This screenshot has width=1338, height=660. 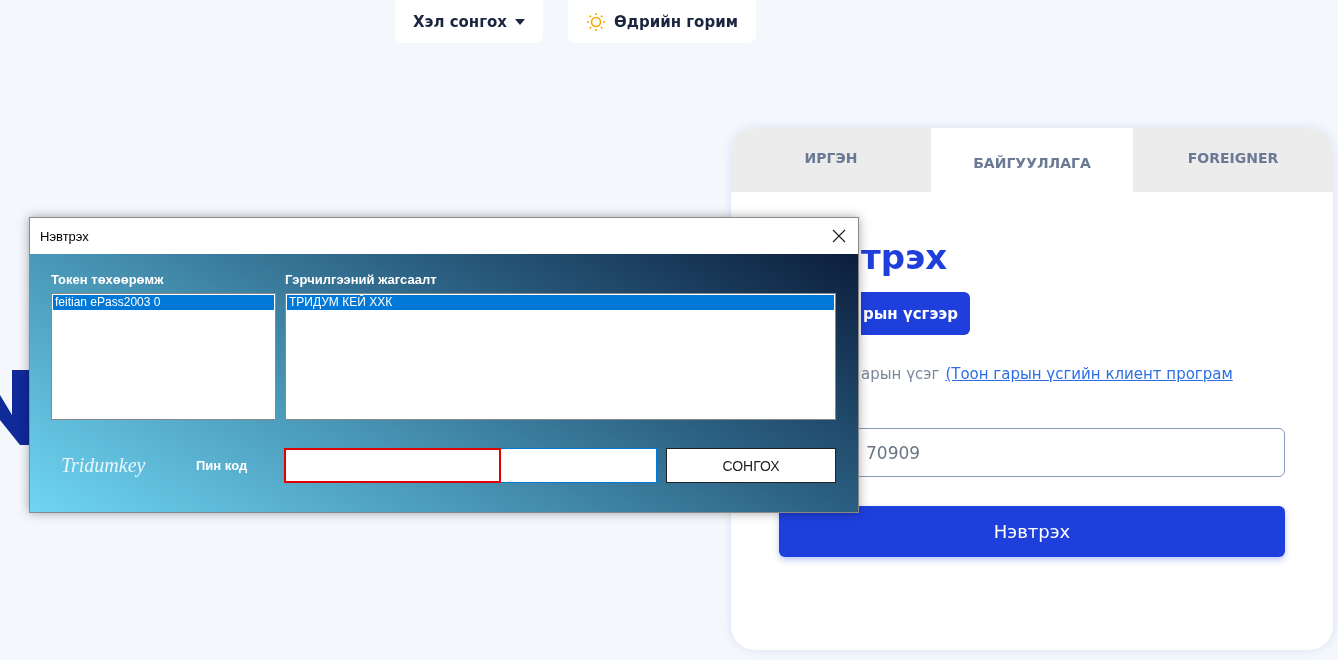 I want to click on certificate-label: Гэрчилгээний жагсаалт, so click(x=361, y=279).